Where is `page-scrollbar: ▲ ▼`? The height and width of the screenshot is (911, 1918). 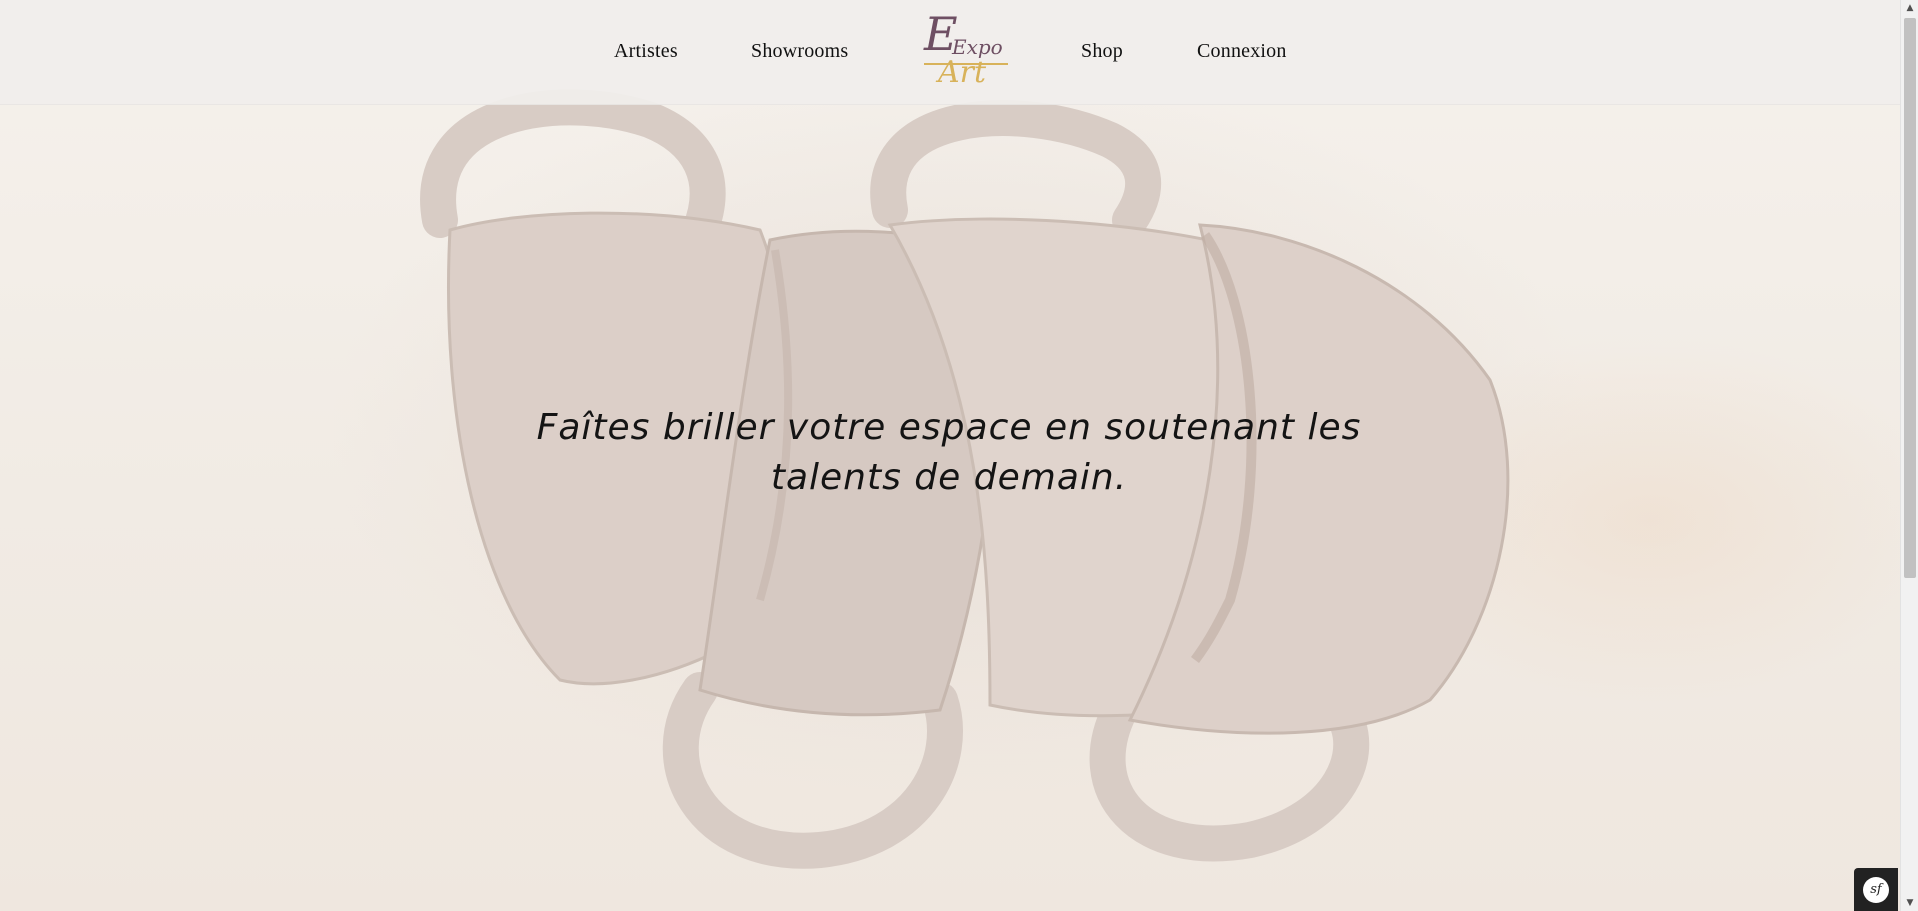
page-scrollbar: ▲ ▼ is located at coordinates (1909, 455).